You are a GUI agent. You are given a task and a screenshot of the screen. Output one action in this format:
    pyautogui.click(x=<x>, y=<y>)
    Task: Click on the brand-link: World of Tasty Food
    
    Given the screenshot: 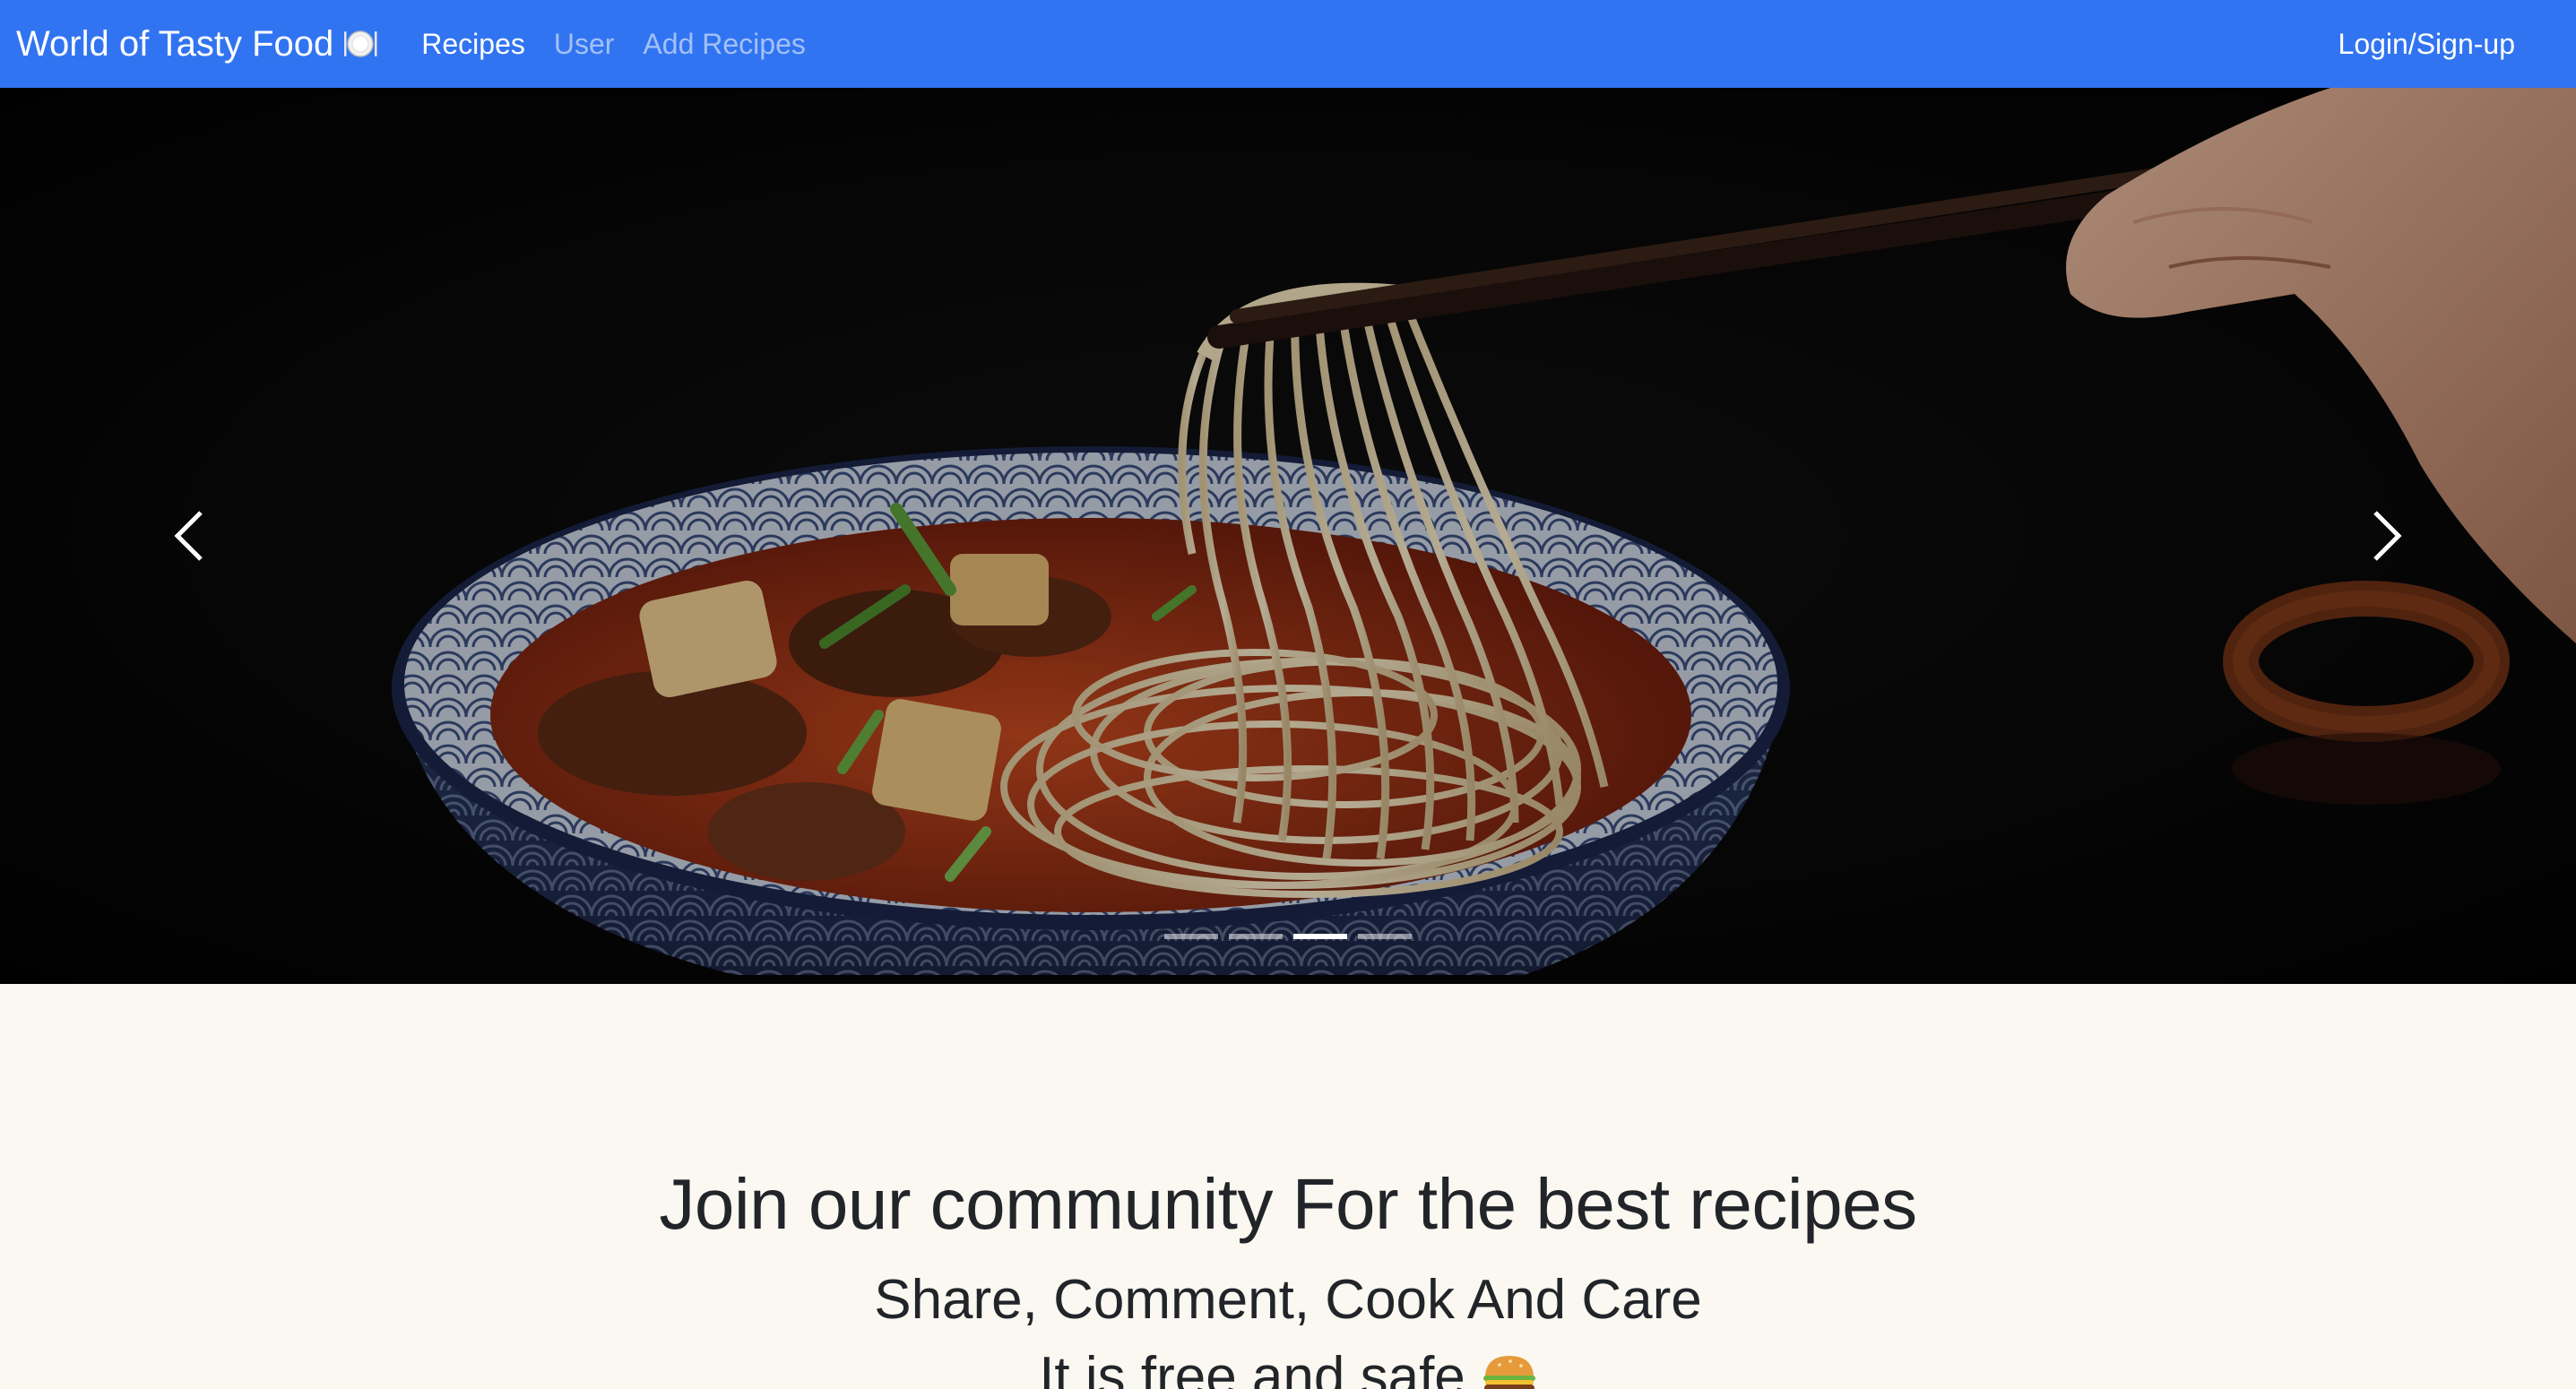 What is the action you would take?
    pyautogui.click(x=198, y=44)
    